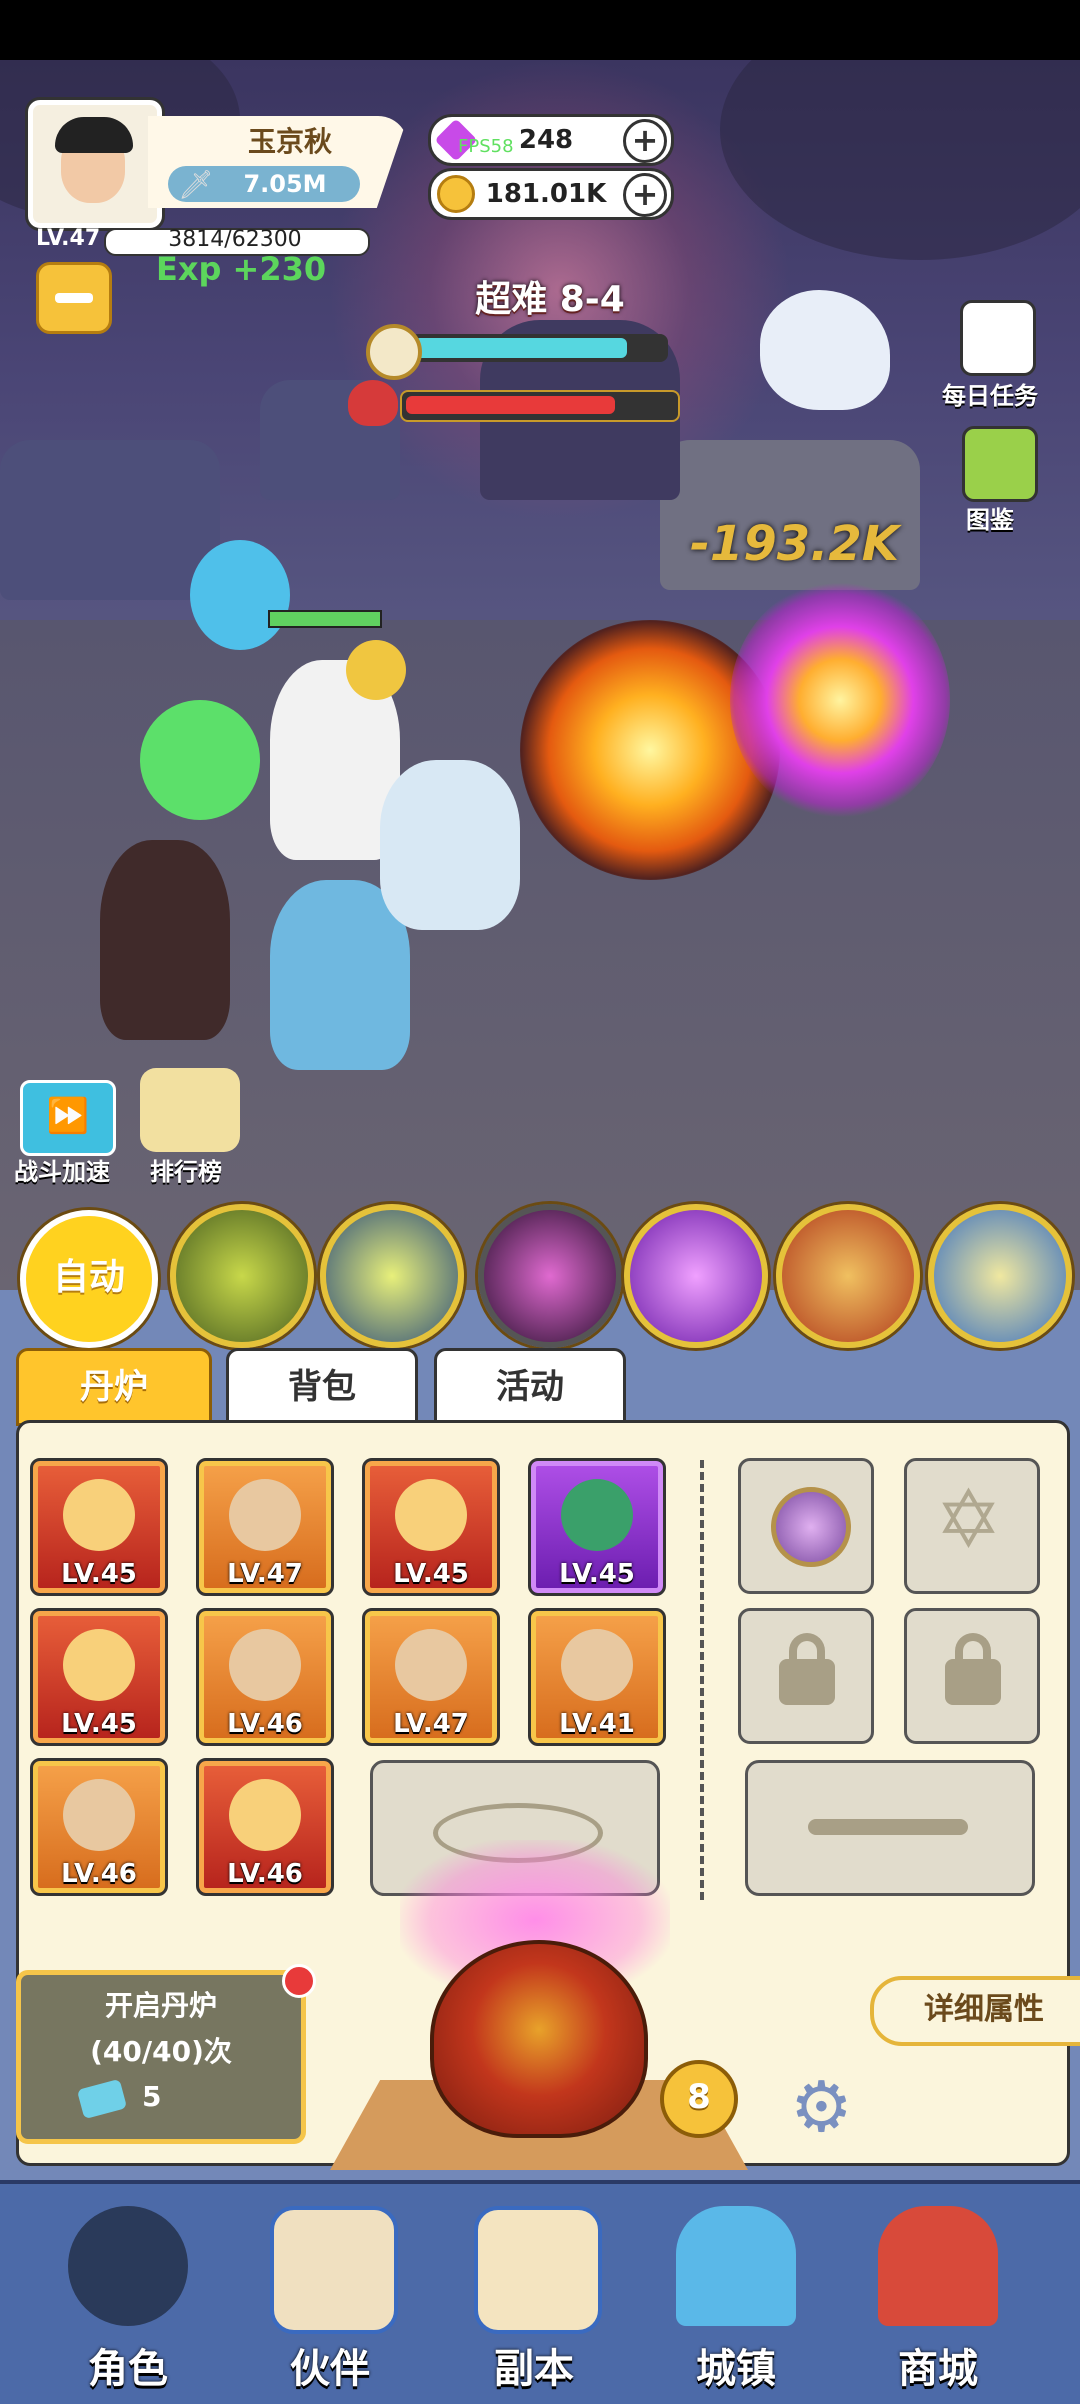 This screenshot has height=2404, width=1080. Describe the element at coordinates (373, 403) in the screenshot. I see `demon-icon` at that location.